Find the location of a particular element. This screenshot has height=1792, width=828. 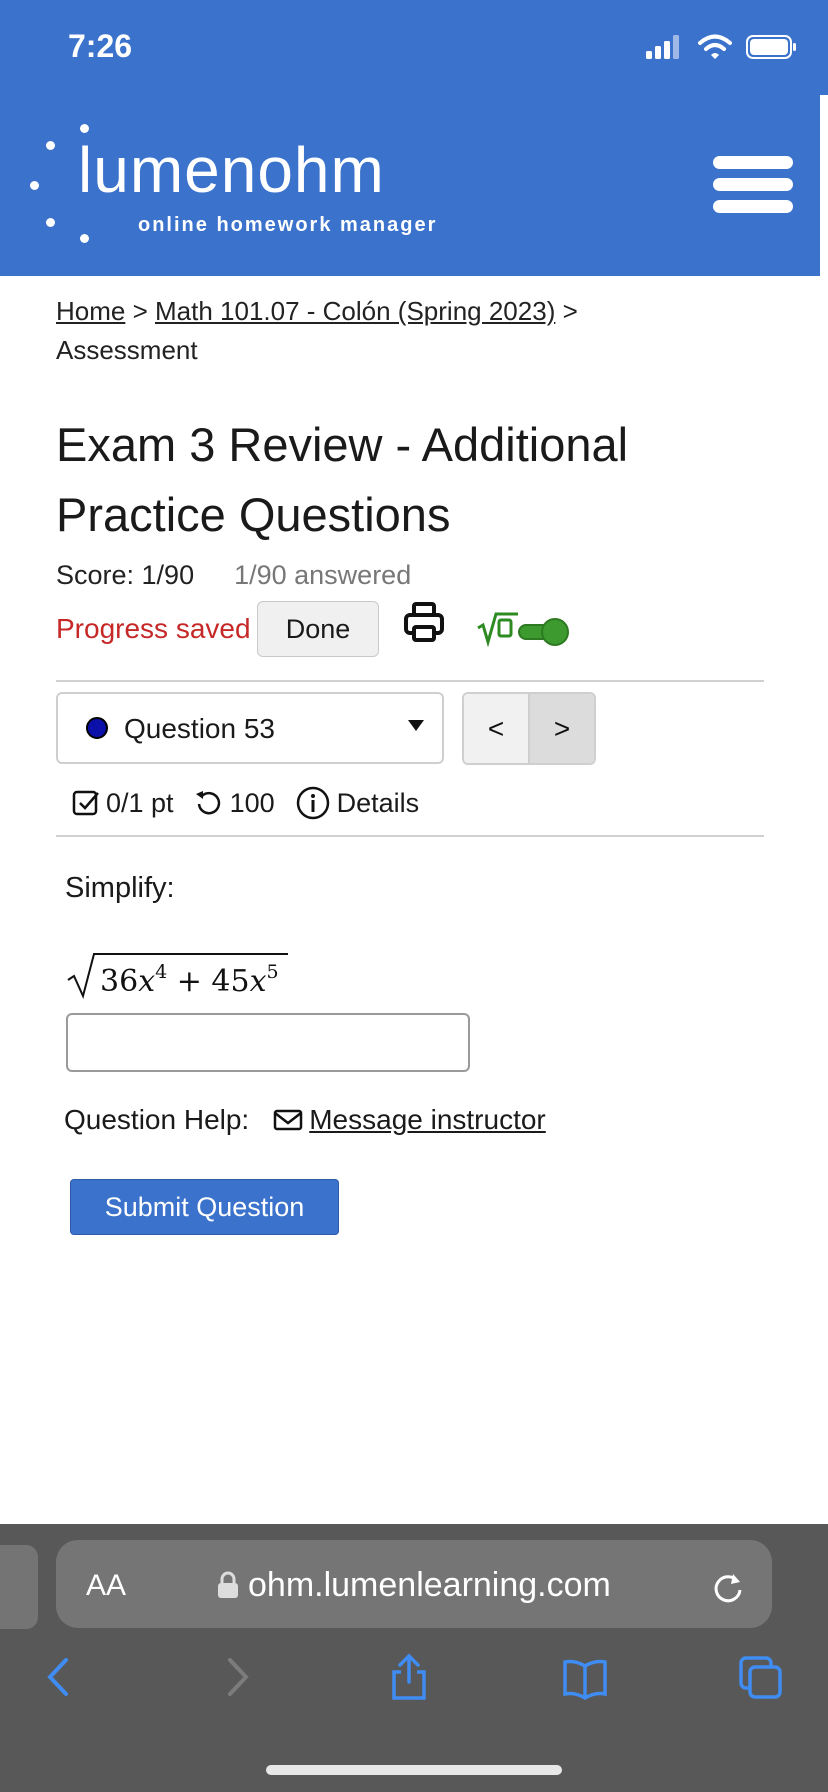

wifi-icon is located at coordinates (715, 46).